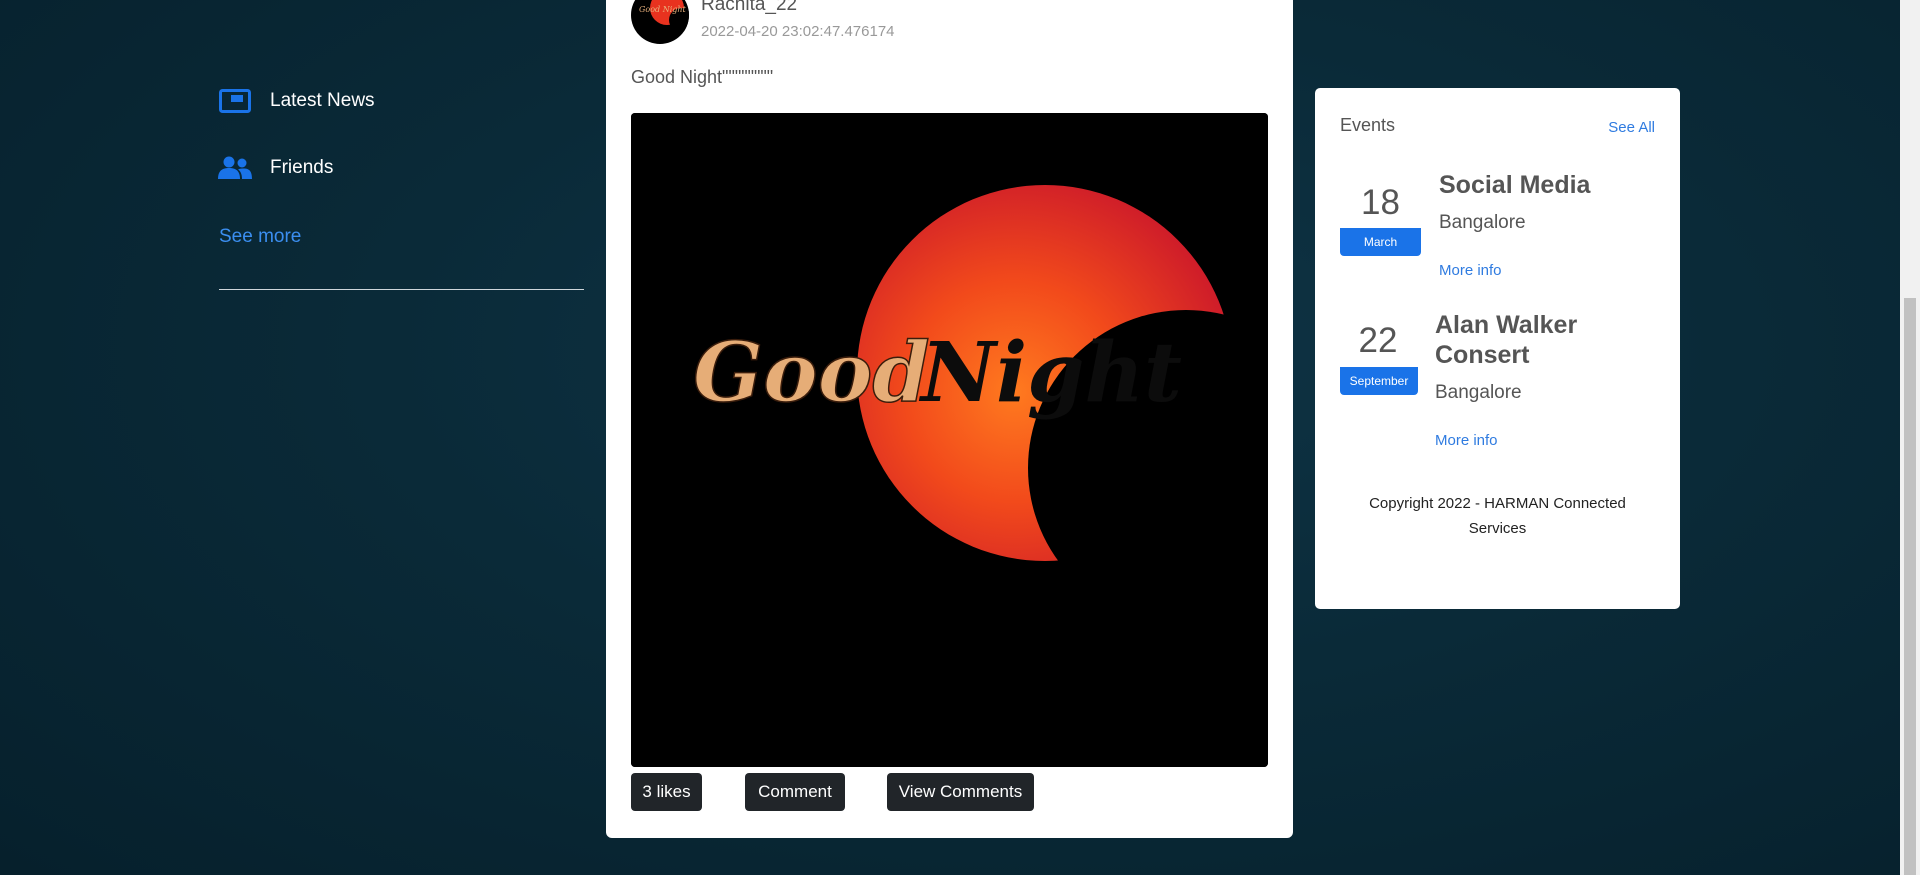  I want to click on sidebar-divider, so click(401, 289).